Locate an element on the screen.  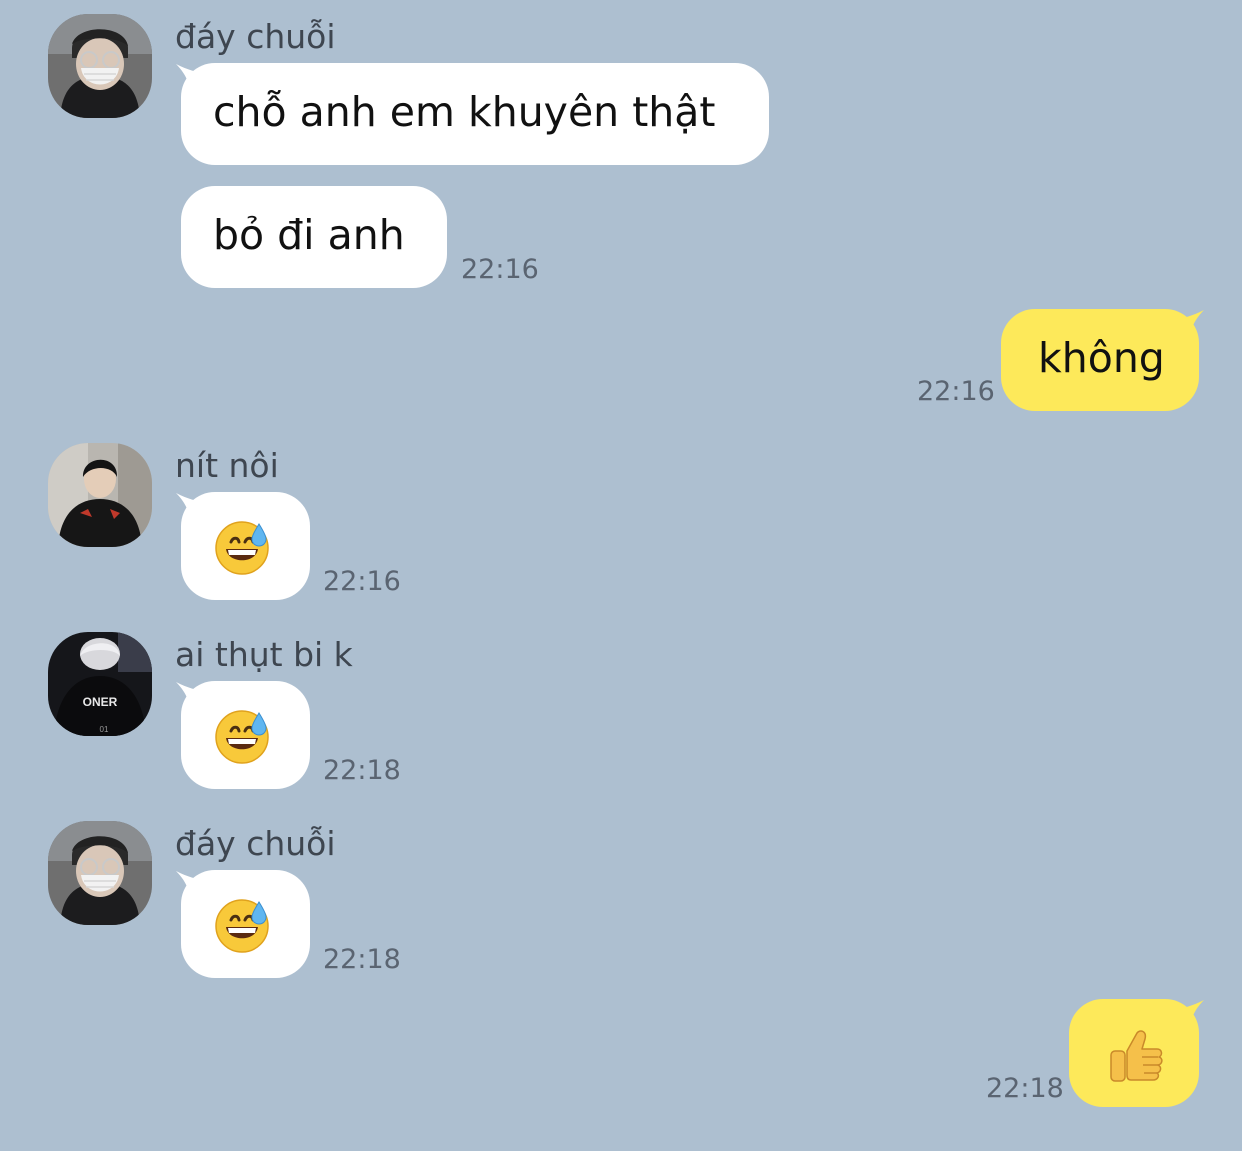
thumbs-up-icon is located at coordinates (1136, 1056).